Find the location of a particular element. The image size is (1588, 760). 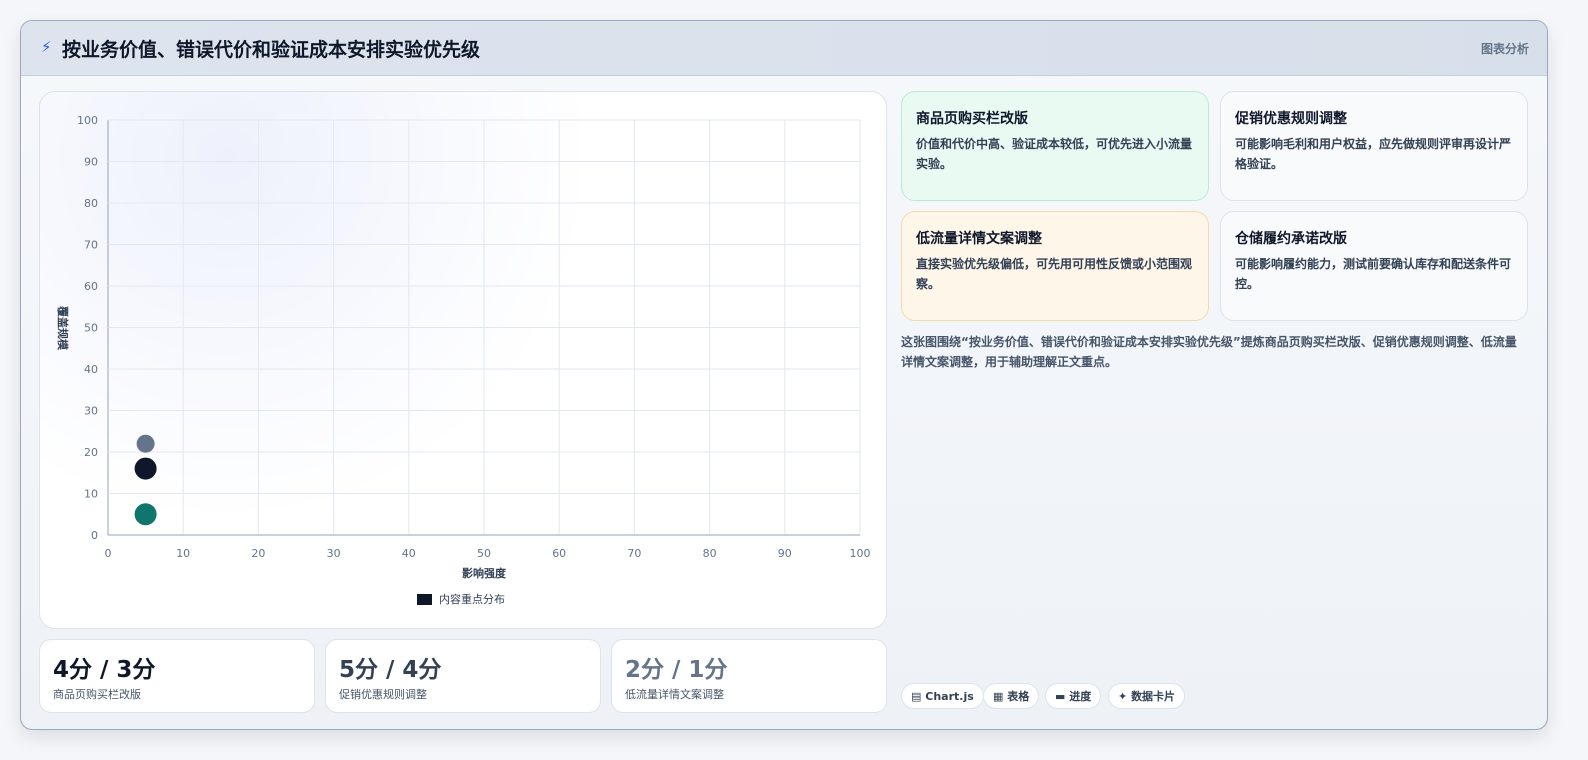

panel-header: ⚡ 按业务价值、错误代价和验证成本安排实验优先级 图表分析 is located at coordinates (784, 48).